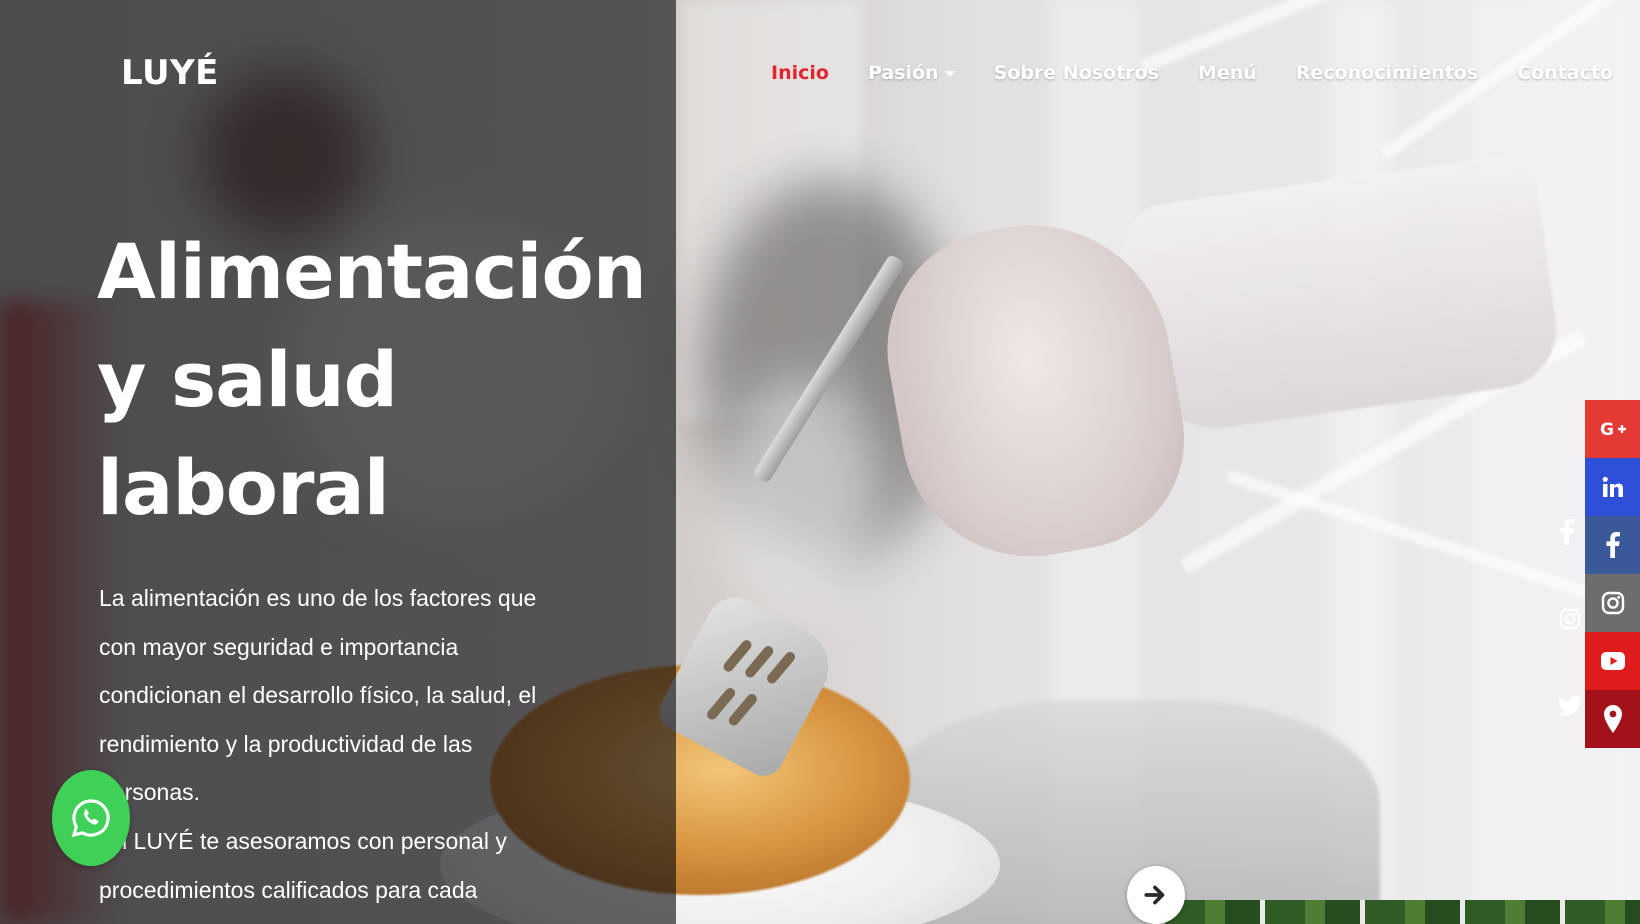  What do you see at coordinates (1387, 73) in the screenshot?
I see `nav-item-reconocimientos: Reconocimientos` at bounding box center [1387, 73].